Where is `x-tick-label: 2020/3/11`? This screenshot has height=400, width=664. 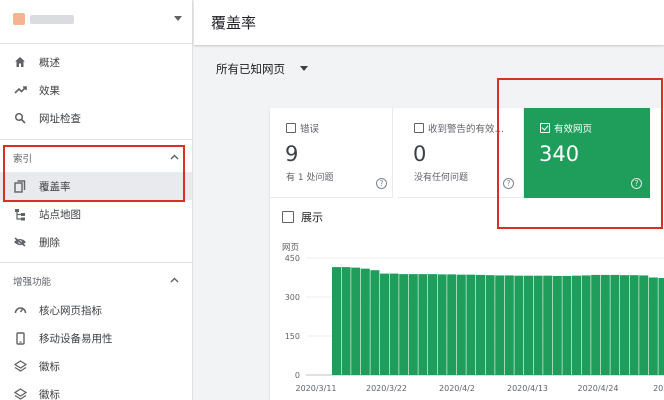 x-tick-label: 2020/3/11 is located at coordinates (315, 388).